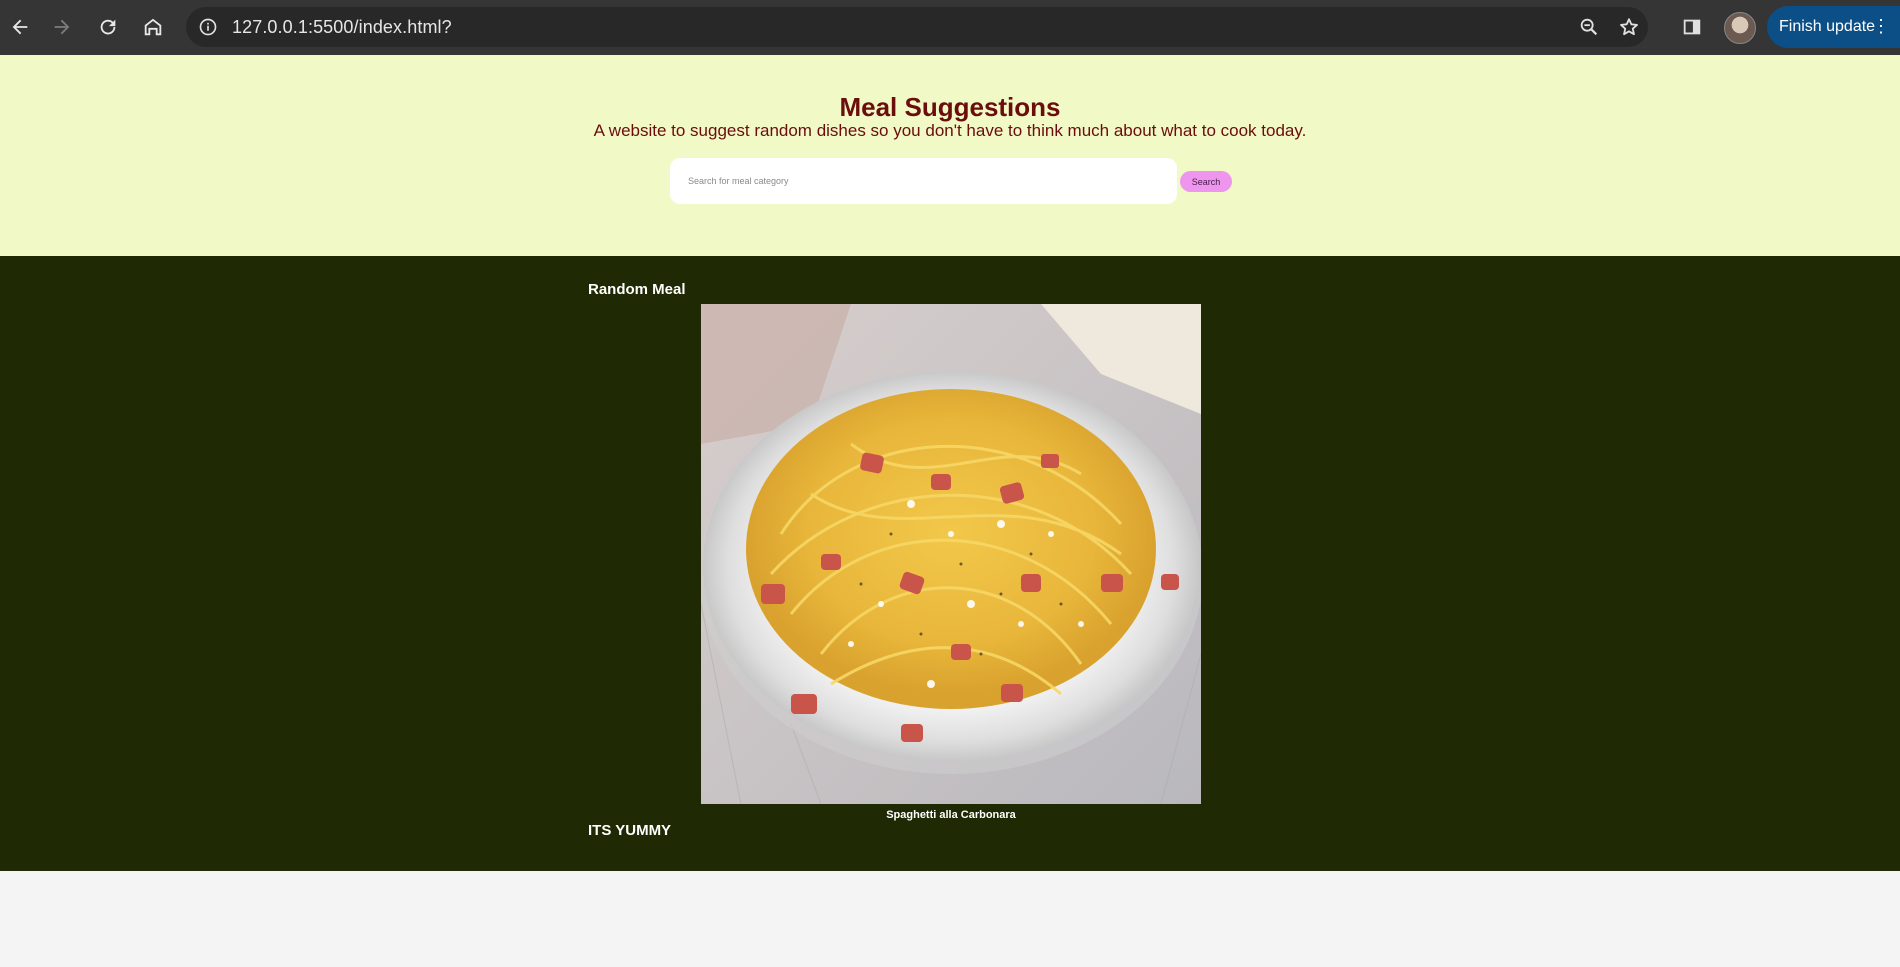 The image size is (1900, 967). I want to click on meal-name: Spaghetti alla Carbonara, so click(951, 815).